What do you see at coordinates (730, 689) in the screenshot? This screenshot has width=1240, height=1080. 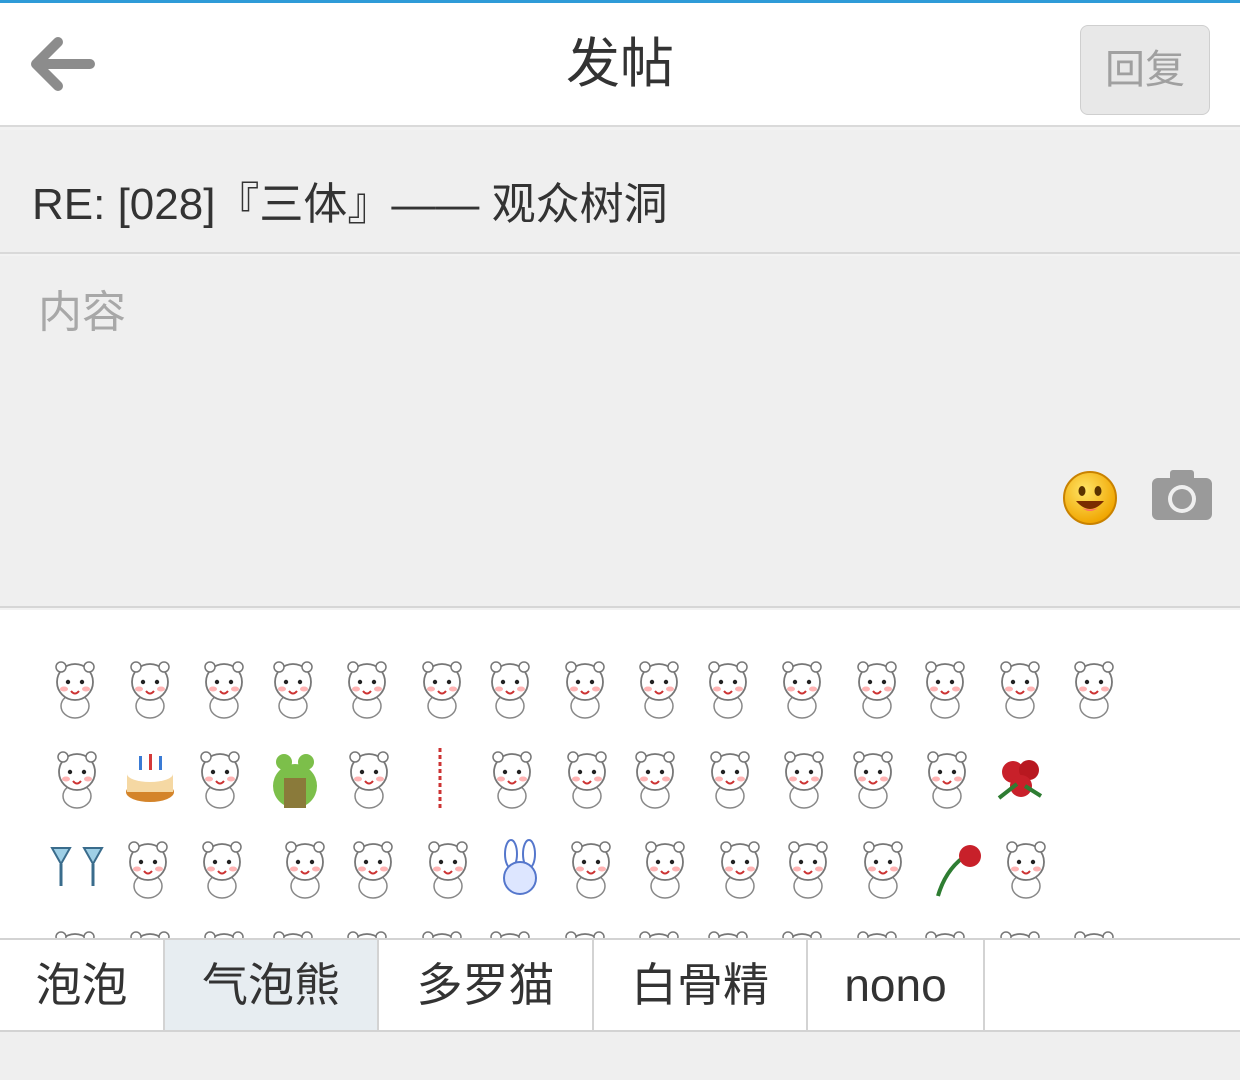 I see `sticker-bear-stare` at bounding box center [730, 689].